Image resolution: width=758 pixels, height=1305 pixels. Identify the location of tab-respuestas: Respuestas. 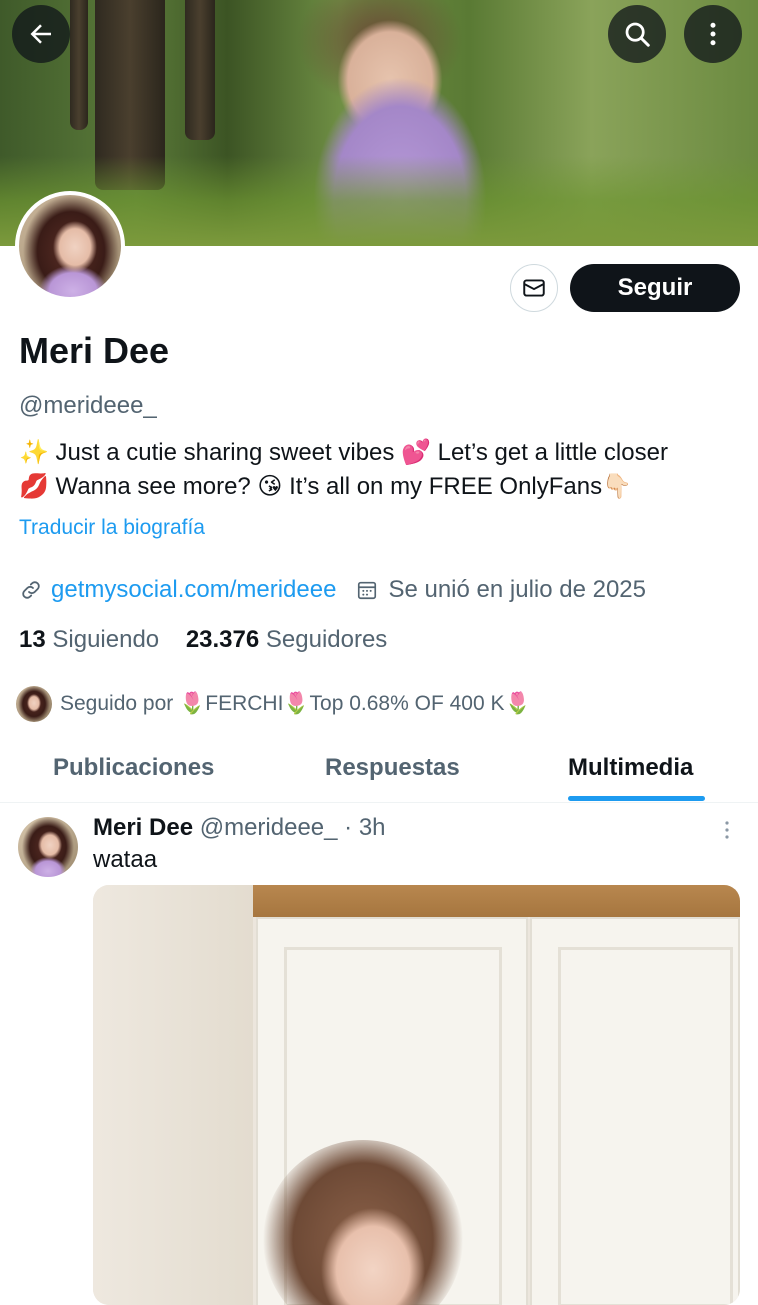
(392, 768).